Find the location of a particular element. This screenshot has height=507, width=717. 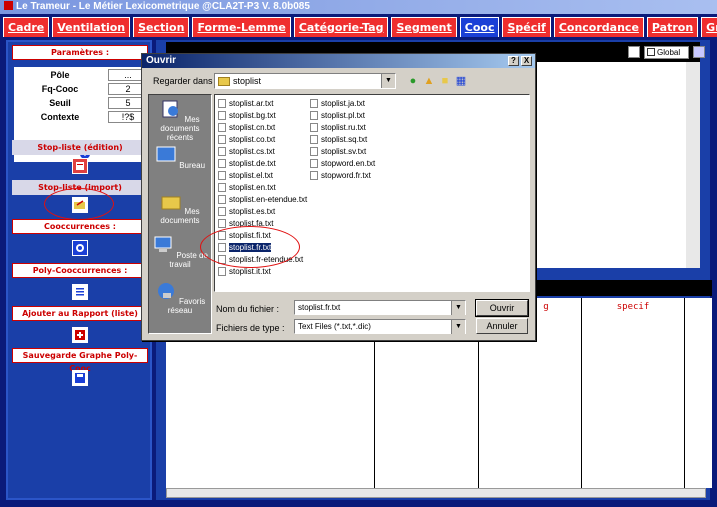

tab-cat-gorie-tag: Catégorie-Tag is located at coordinates (341, 27).